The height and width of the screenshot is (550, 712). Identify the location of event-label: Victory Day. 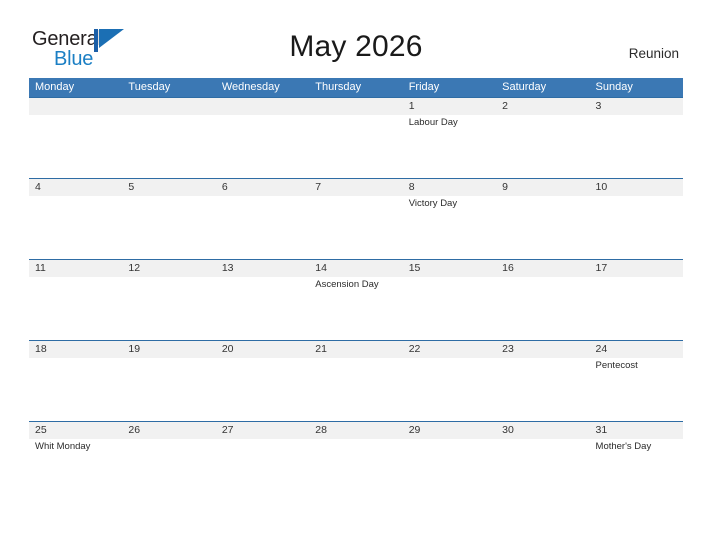
(433, 203).